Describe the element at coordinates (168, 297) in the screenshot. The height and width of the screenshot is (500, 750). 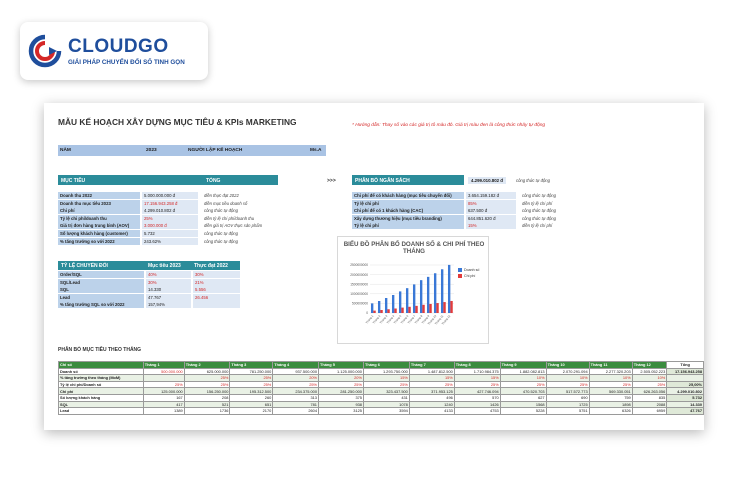
I see `conversion-target: 47.767` at that location.